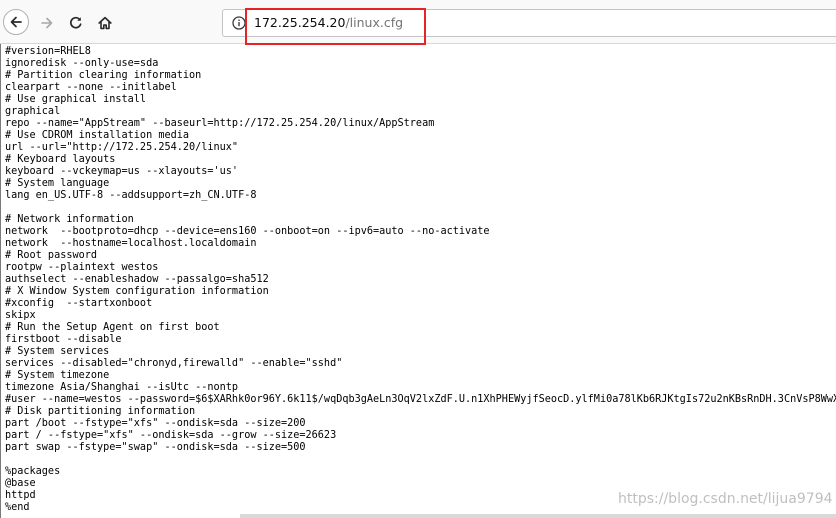 The width and height of the screenshot is (836, 518). I want to click on file-line: firstboot --disable, so click(63, 339).